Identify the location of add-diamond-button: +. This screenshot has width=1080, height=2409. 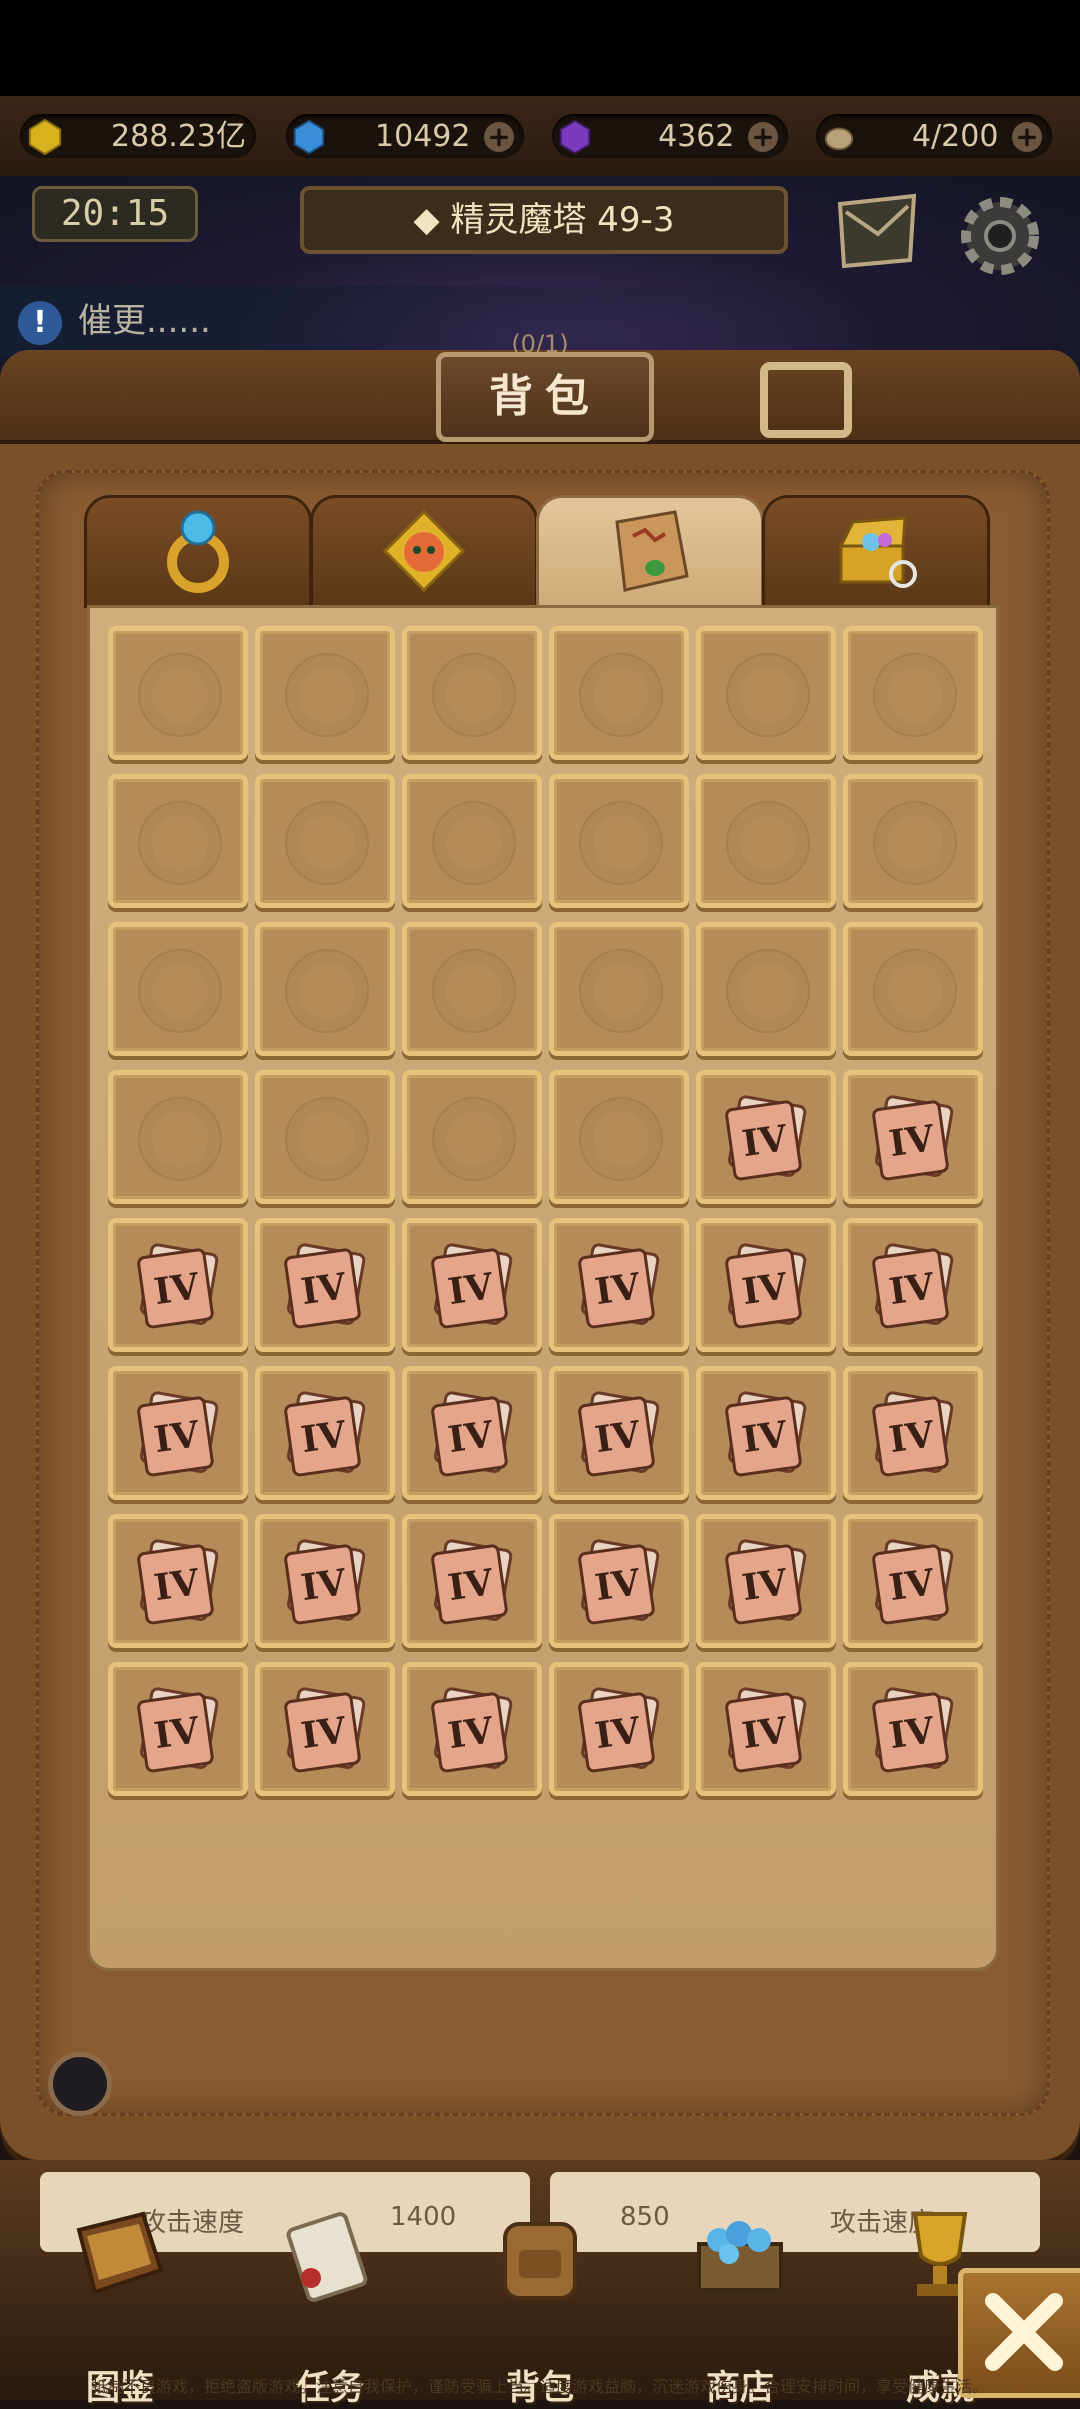
(499, 136).